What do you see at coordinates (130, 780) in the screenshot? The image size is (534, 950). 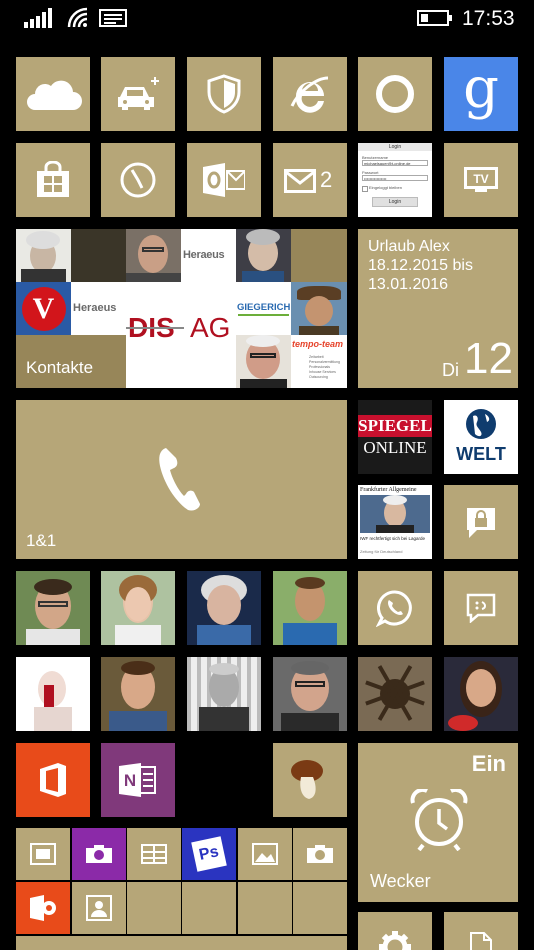 I see `svg-text: N` at bounding box center [130, 780].